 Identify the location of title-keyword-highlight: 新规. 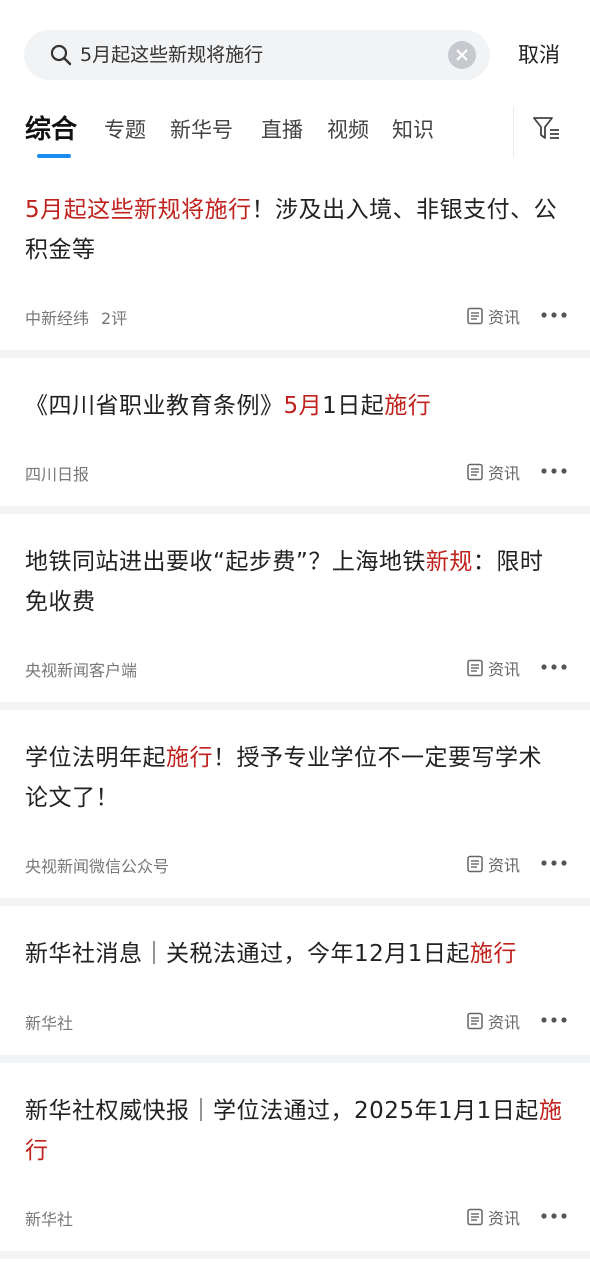
(449, 562).